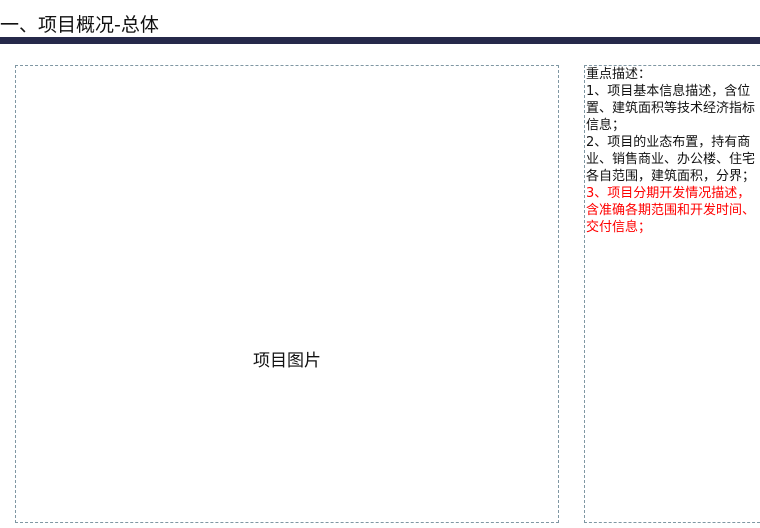 This screenshot has height=528, width=760. I want to click on description-item-1: 1、项目基本信息描述，含位置、建筑面积等技术经济指标信息；, so click(671, 108).